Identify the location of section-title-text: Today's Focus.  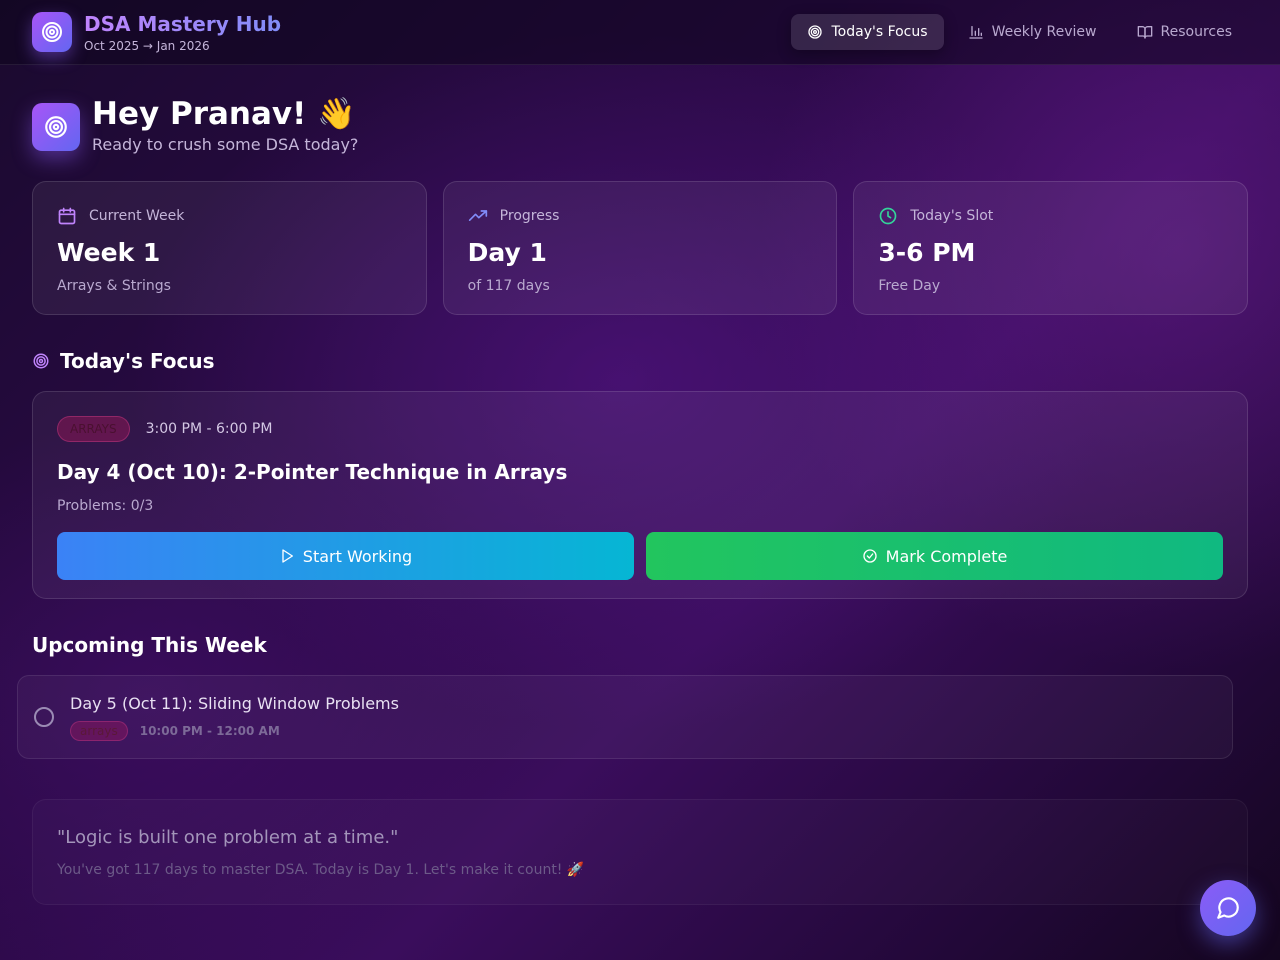
(137, 361).